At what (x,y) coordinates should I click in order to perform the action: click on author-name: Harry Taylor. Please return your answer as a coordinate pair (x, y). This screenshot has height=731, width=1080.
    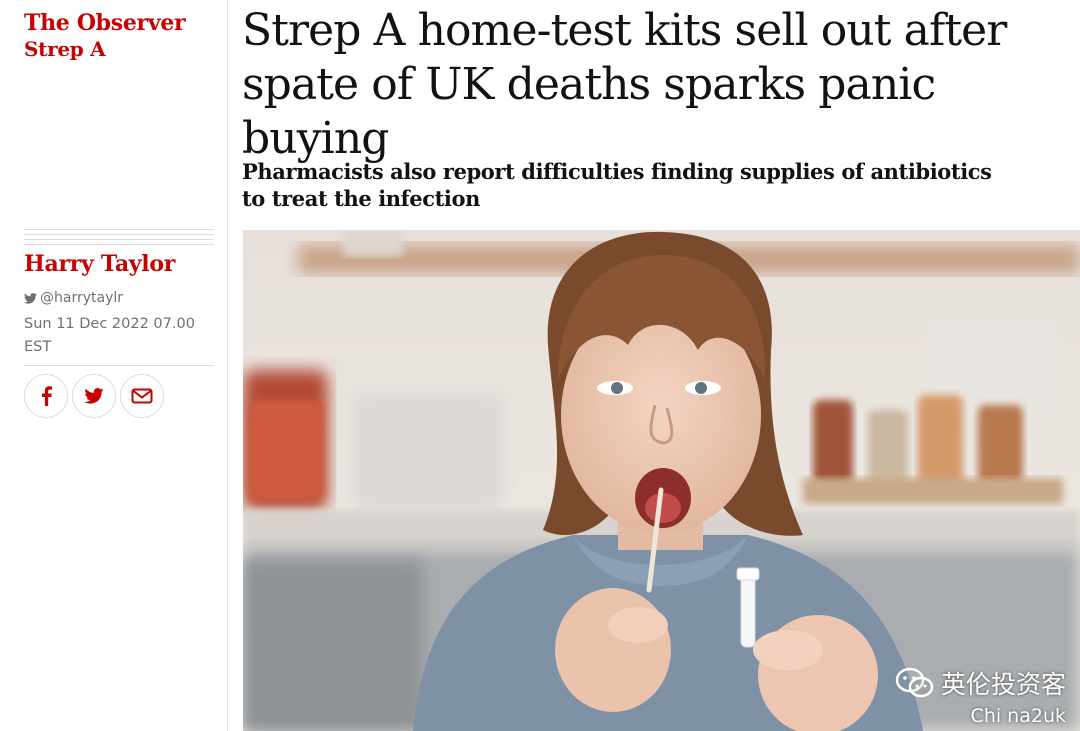
    Looking at the image, I should click on (99, 264).